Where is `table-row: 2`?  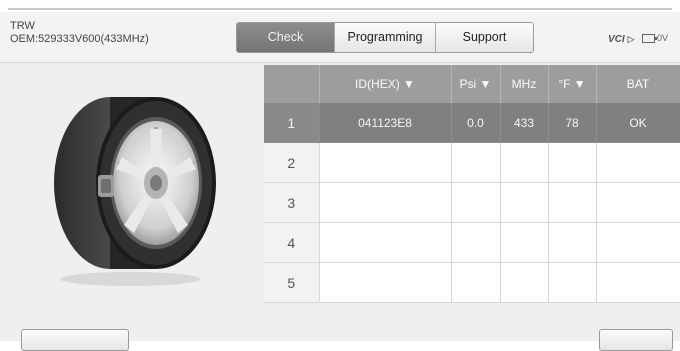 table-row: 2 is located at coordinates (472, 162).